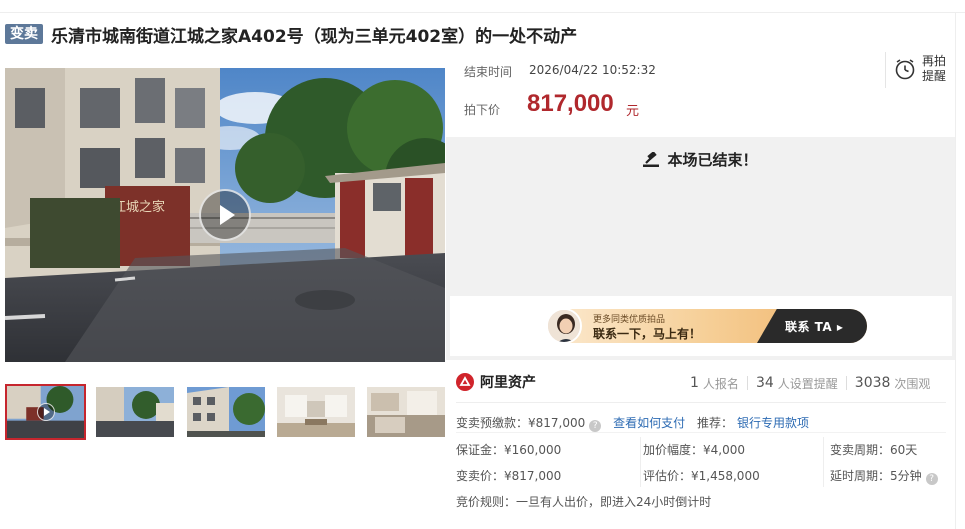 This screenshot has width=965, height=529. Describe the element at coordinates (912, 383) in the screenshot. I see `views-label: 次围观` at that location.